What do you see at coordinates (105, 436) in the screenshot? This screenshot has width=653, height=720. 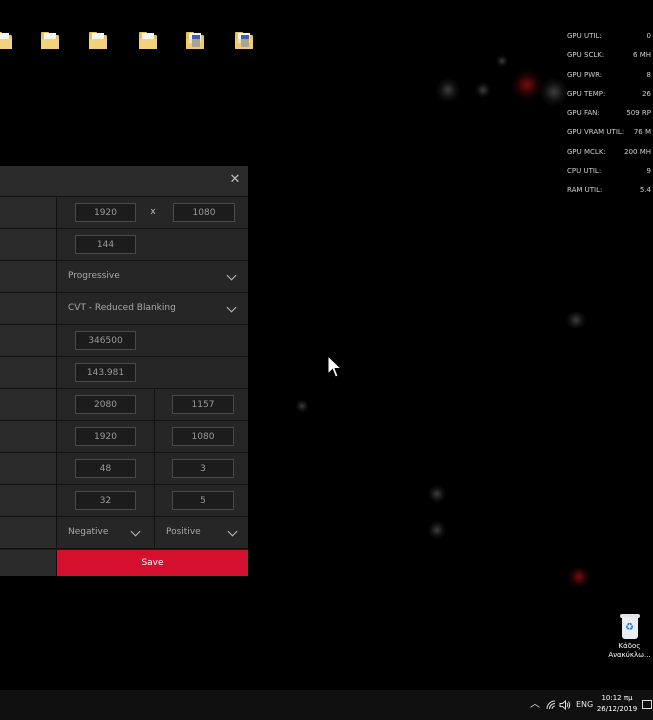 I see `active-horizontal-input: 1920` at bounding box center [105, 436].